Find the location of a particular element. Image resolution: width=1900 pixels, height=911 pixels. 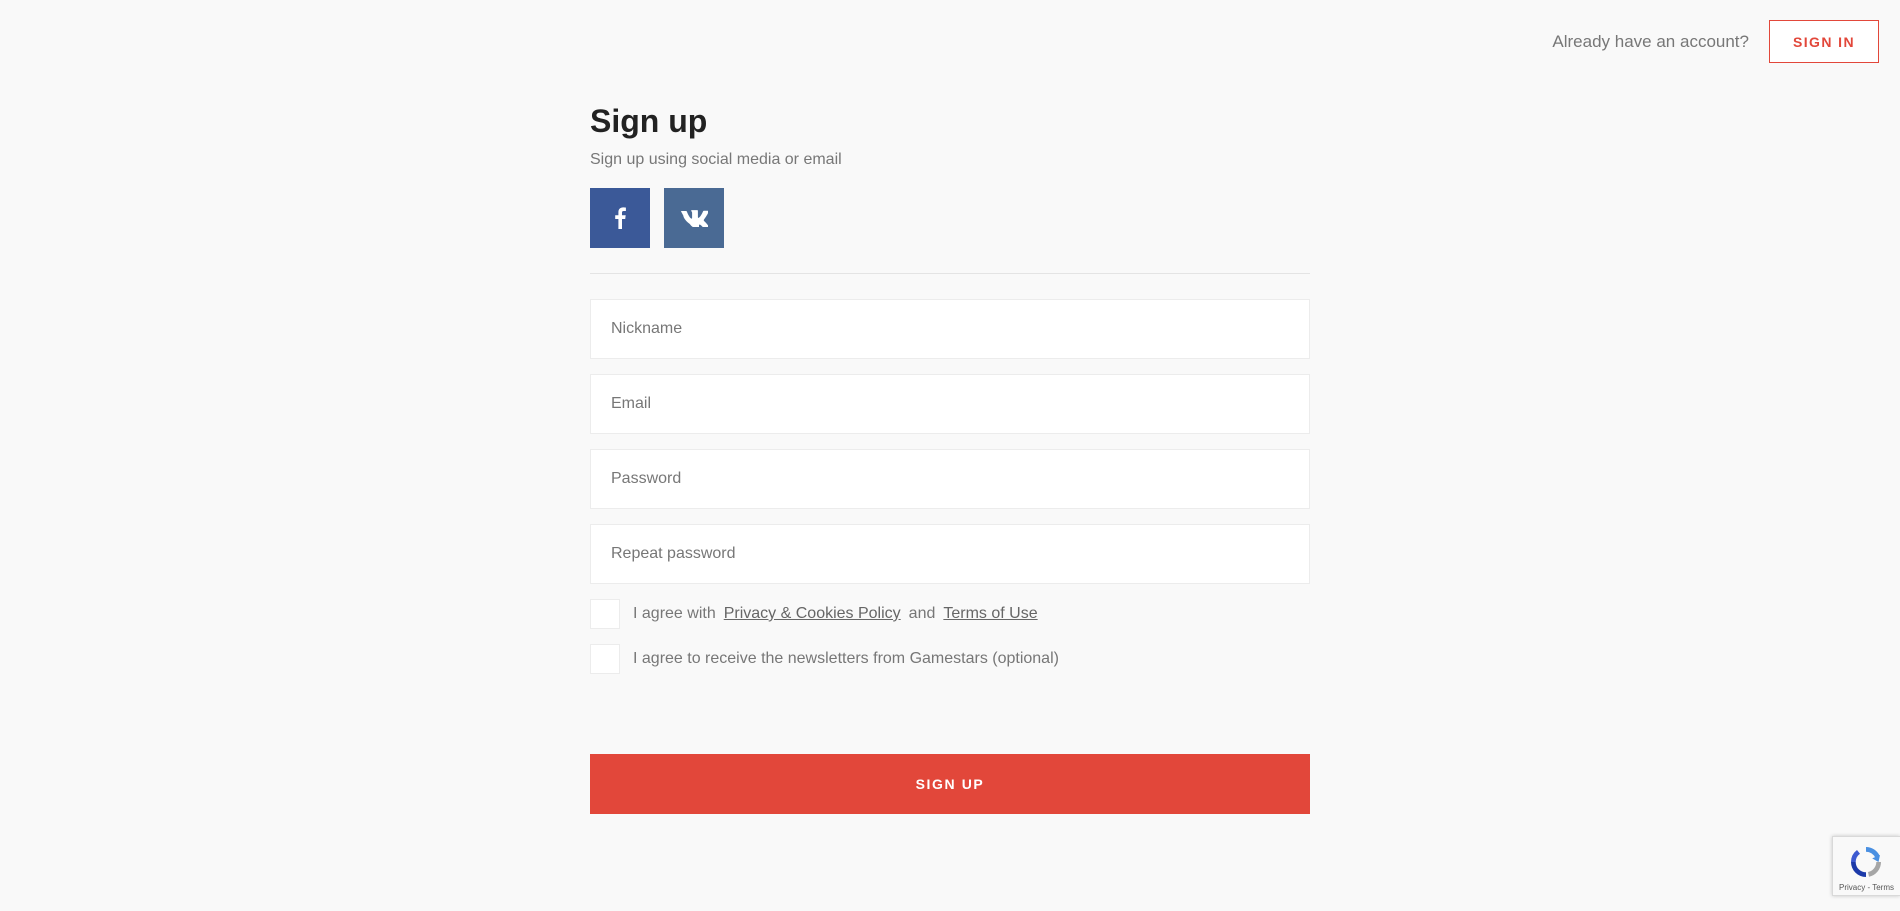

repeat-password-input is located at coordinates (950, 554).